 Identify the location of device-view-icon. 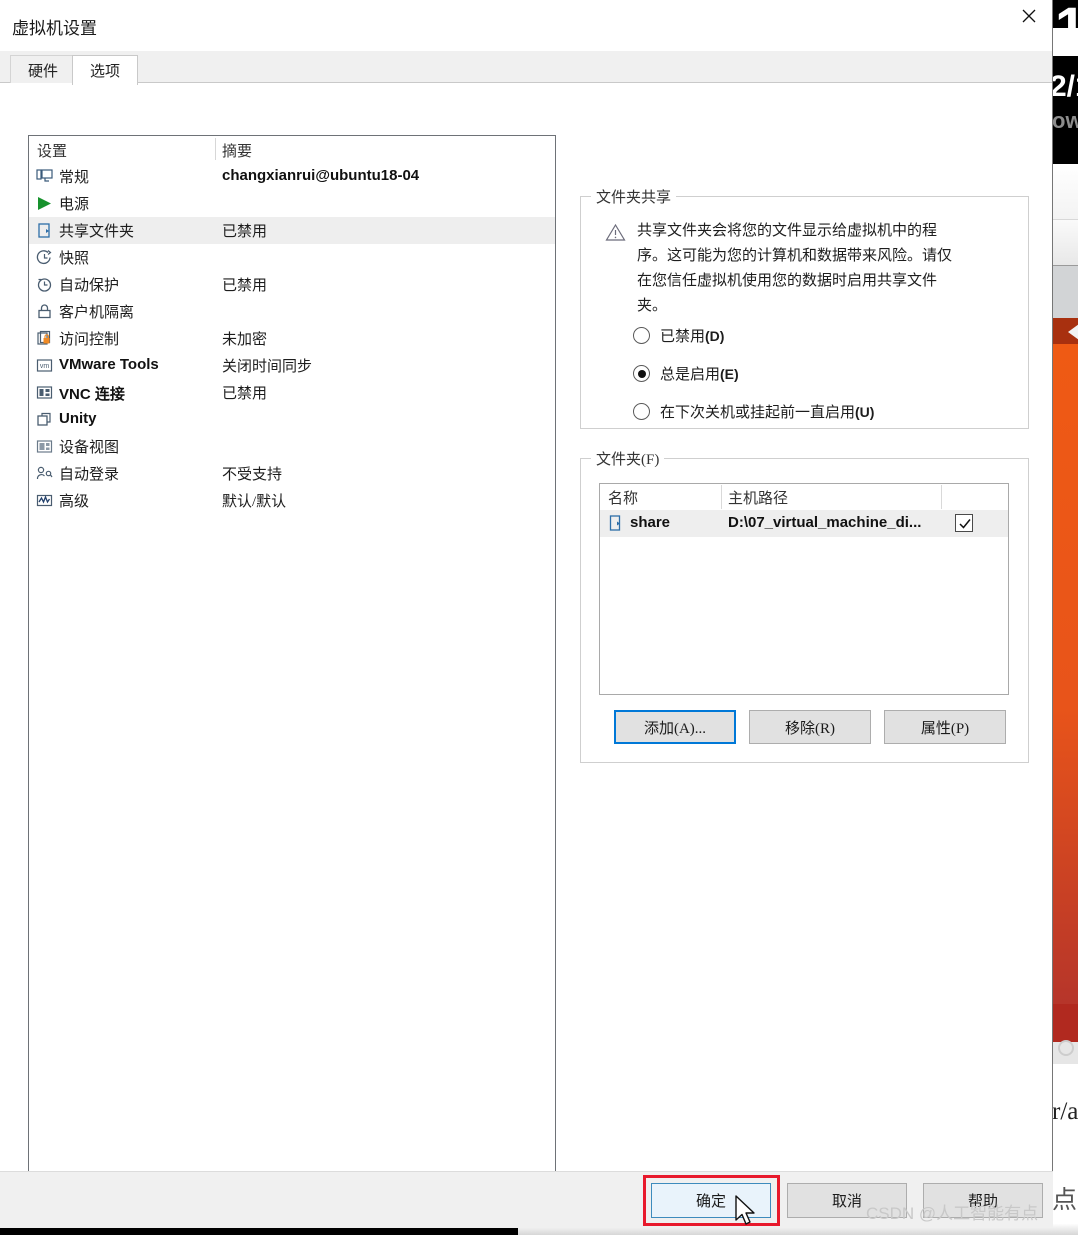
(44, 446).